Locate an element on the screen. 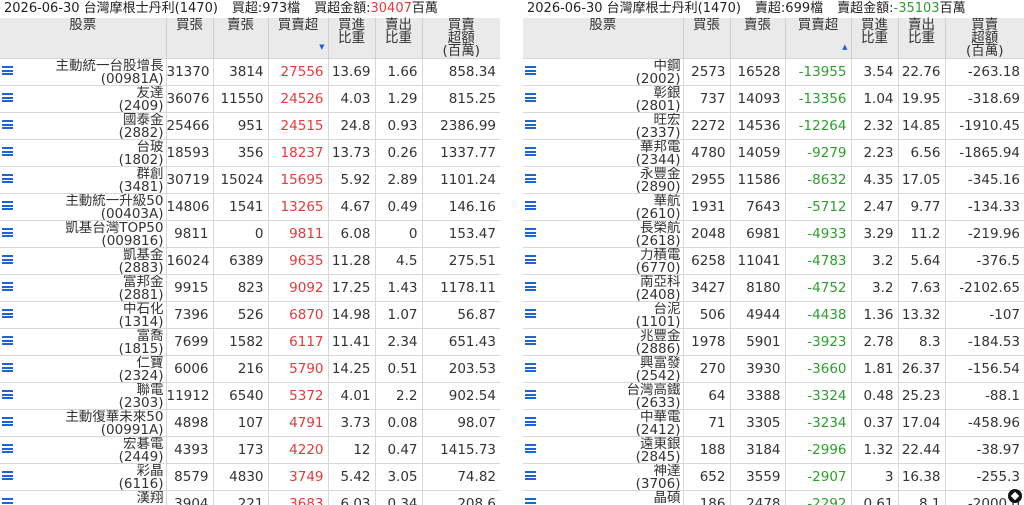  col-header-sell: 賣張 is located at coordinates (240, 38).